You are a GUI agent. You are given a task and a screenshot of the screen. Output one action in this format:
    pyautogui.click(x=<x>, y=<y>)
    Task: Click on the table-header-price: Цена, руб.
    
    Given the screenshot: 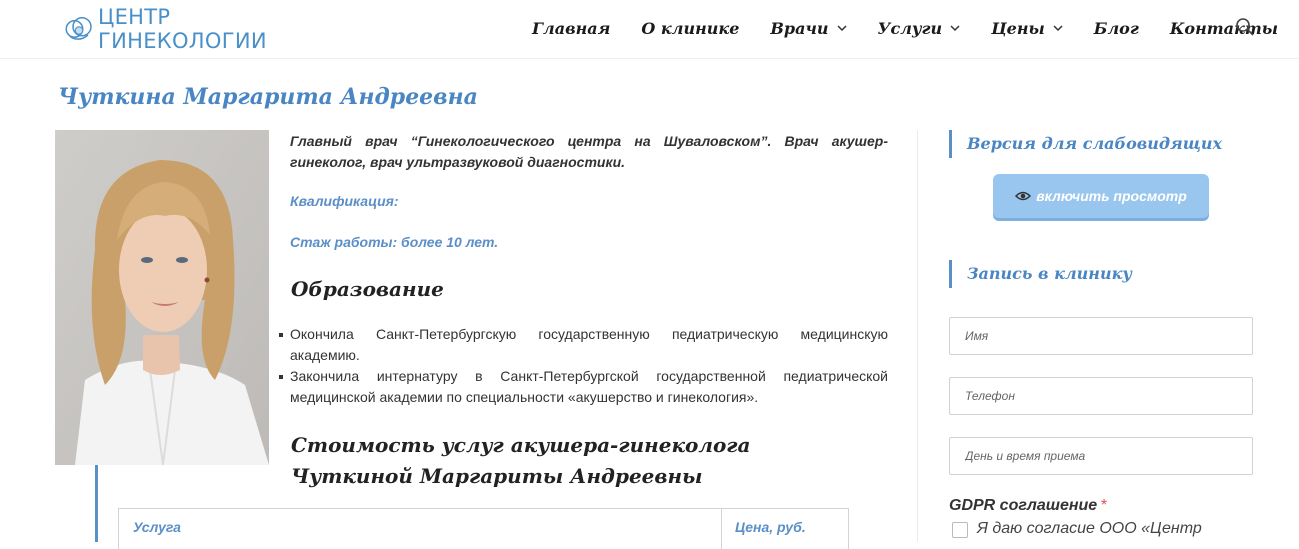 What is the action you would take?
    pyautogui.click(x=770, y=527)
    